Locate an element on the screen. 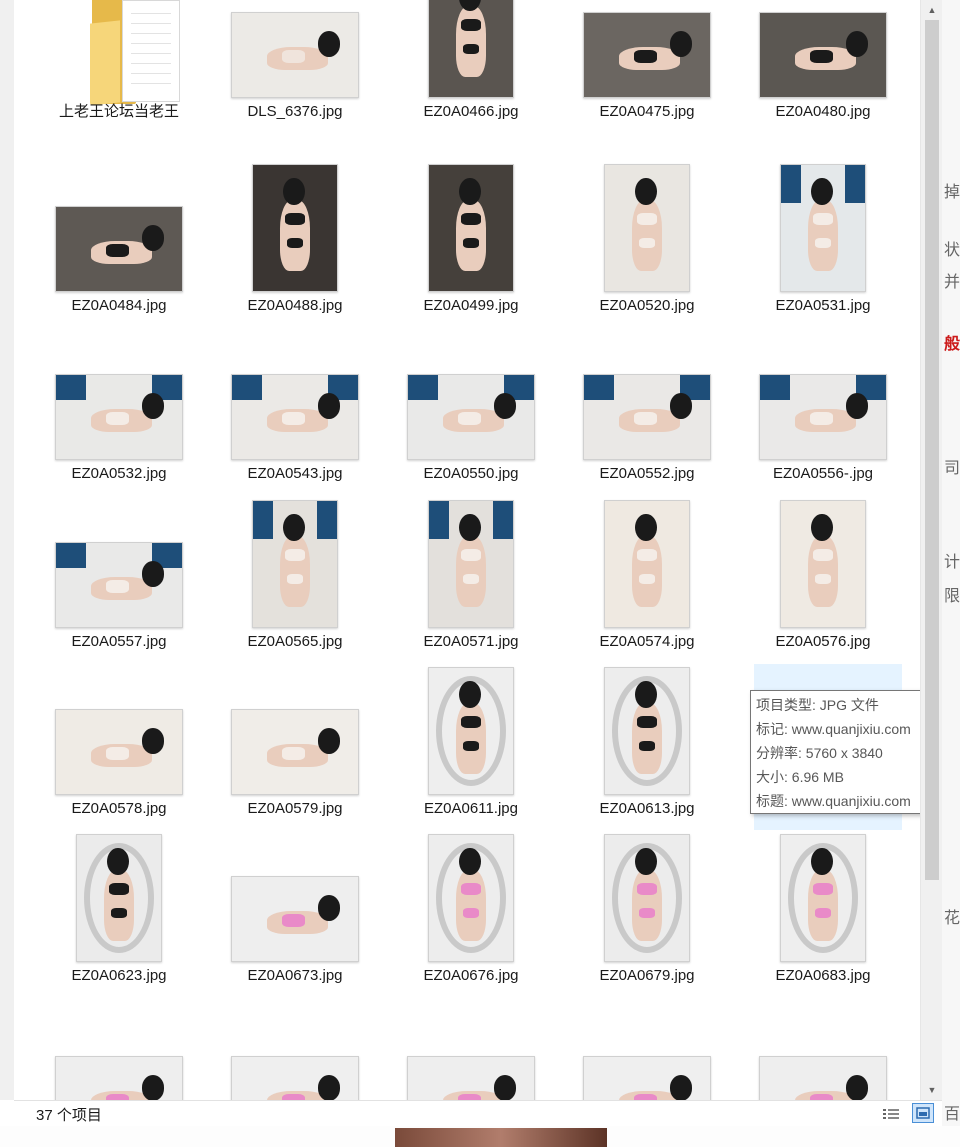 Image resolution: width=960 pixels, height=1147 pixels. file-name: EZ0A0673.jpg is located at coordinates (295, 975).